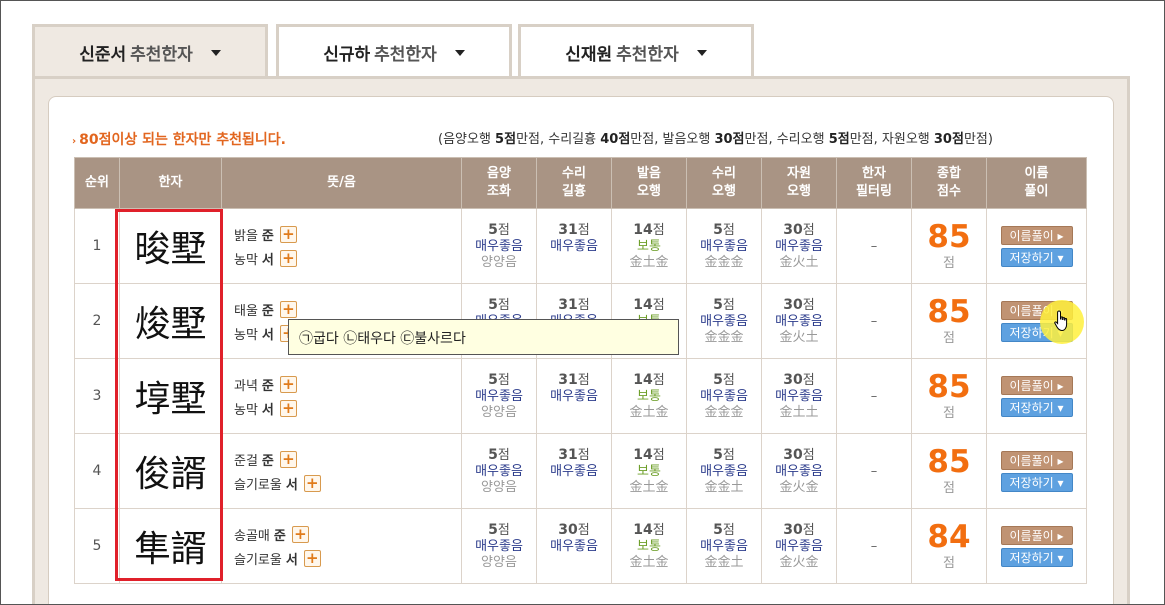 This screenshot has width=1165, height=605. Describe the element at coordinates (574, 546) in the screenshot. I see `suri-score-cell: 30점 매우좋음` at that location.